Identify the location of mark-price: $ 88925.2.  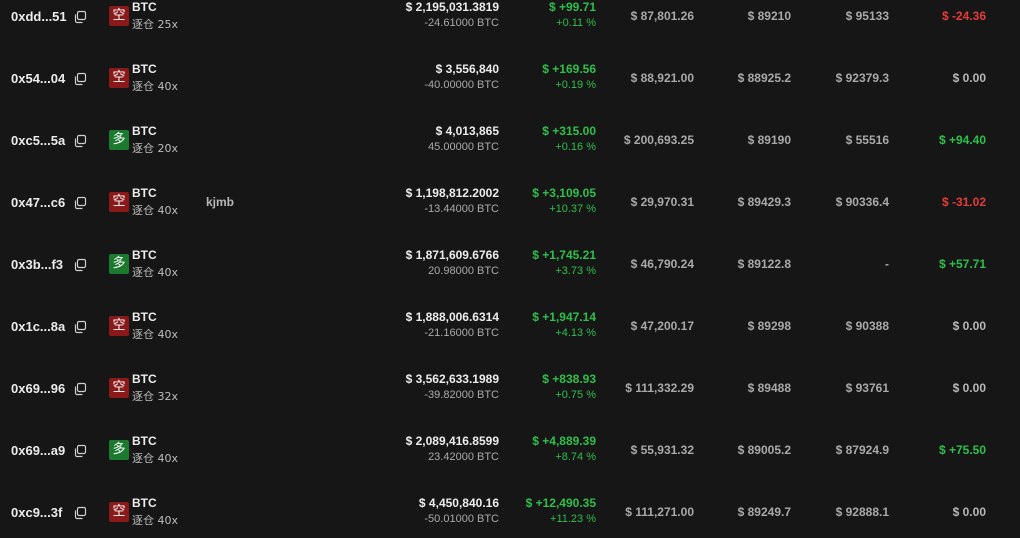
(764, 78).